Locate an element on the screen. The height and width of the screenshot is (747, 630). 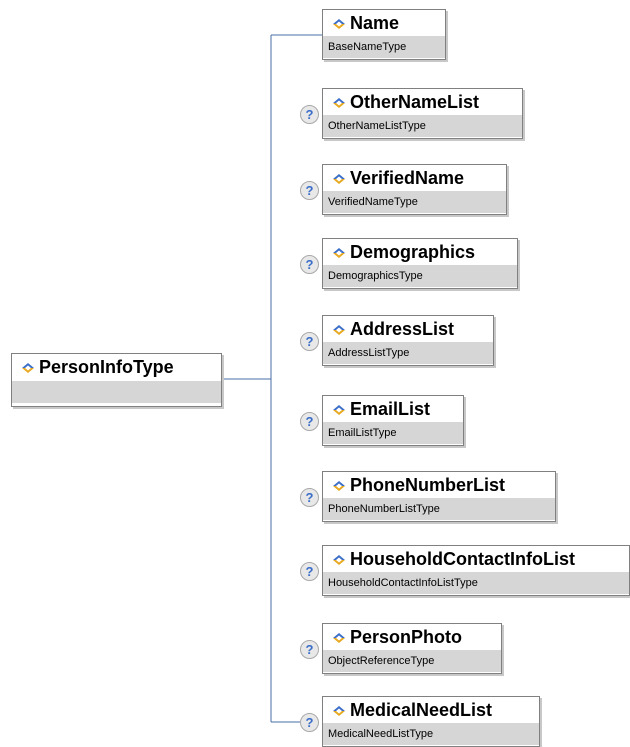
element-name: OtherNameList is located at coordinates (415, 102).